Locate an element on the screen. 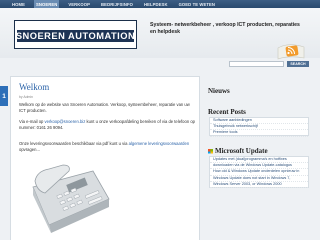 This screenshot has height=240, width=320. recent-posts-heading: Recent Posts is located at coordinates (227, 112).